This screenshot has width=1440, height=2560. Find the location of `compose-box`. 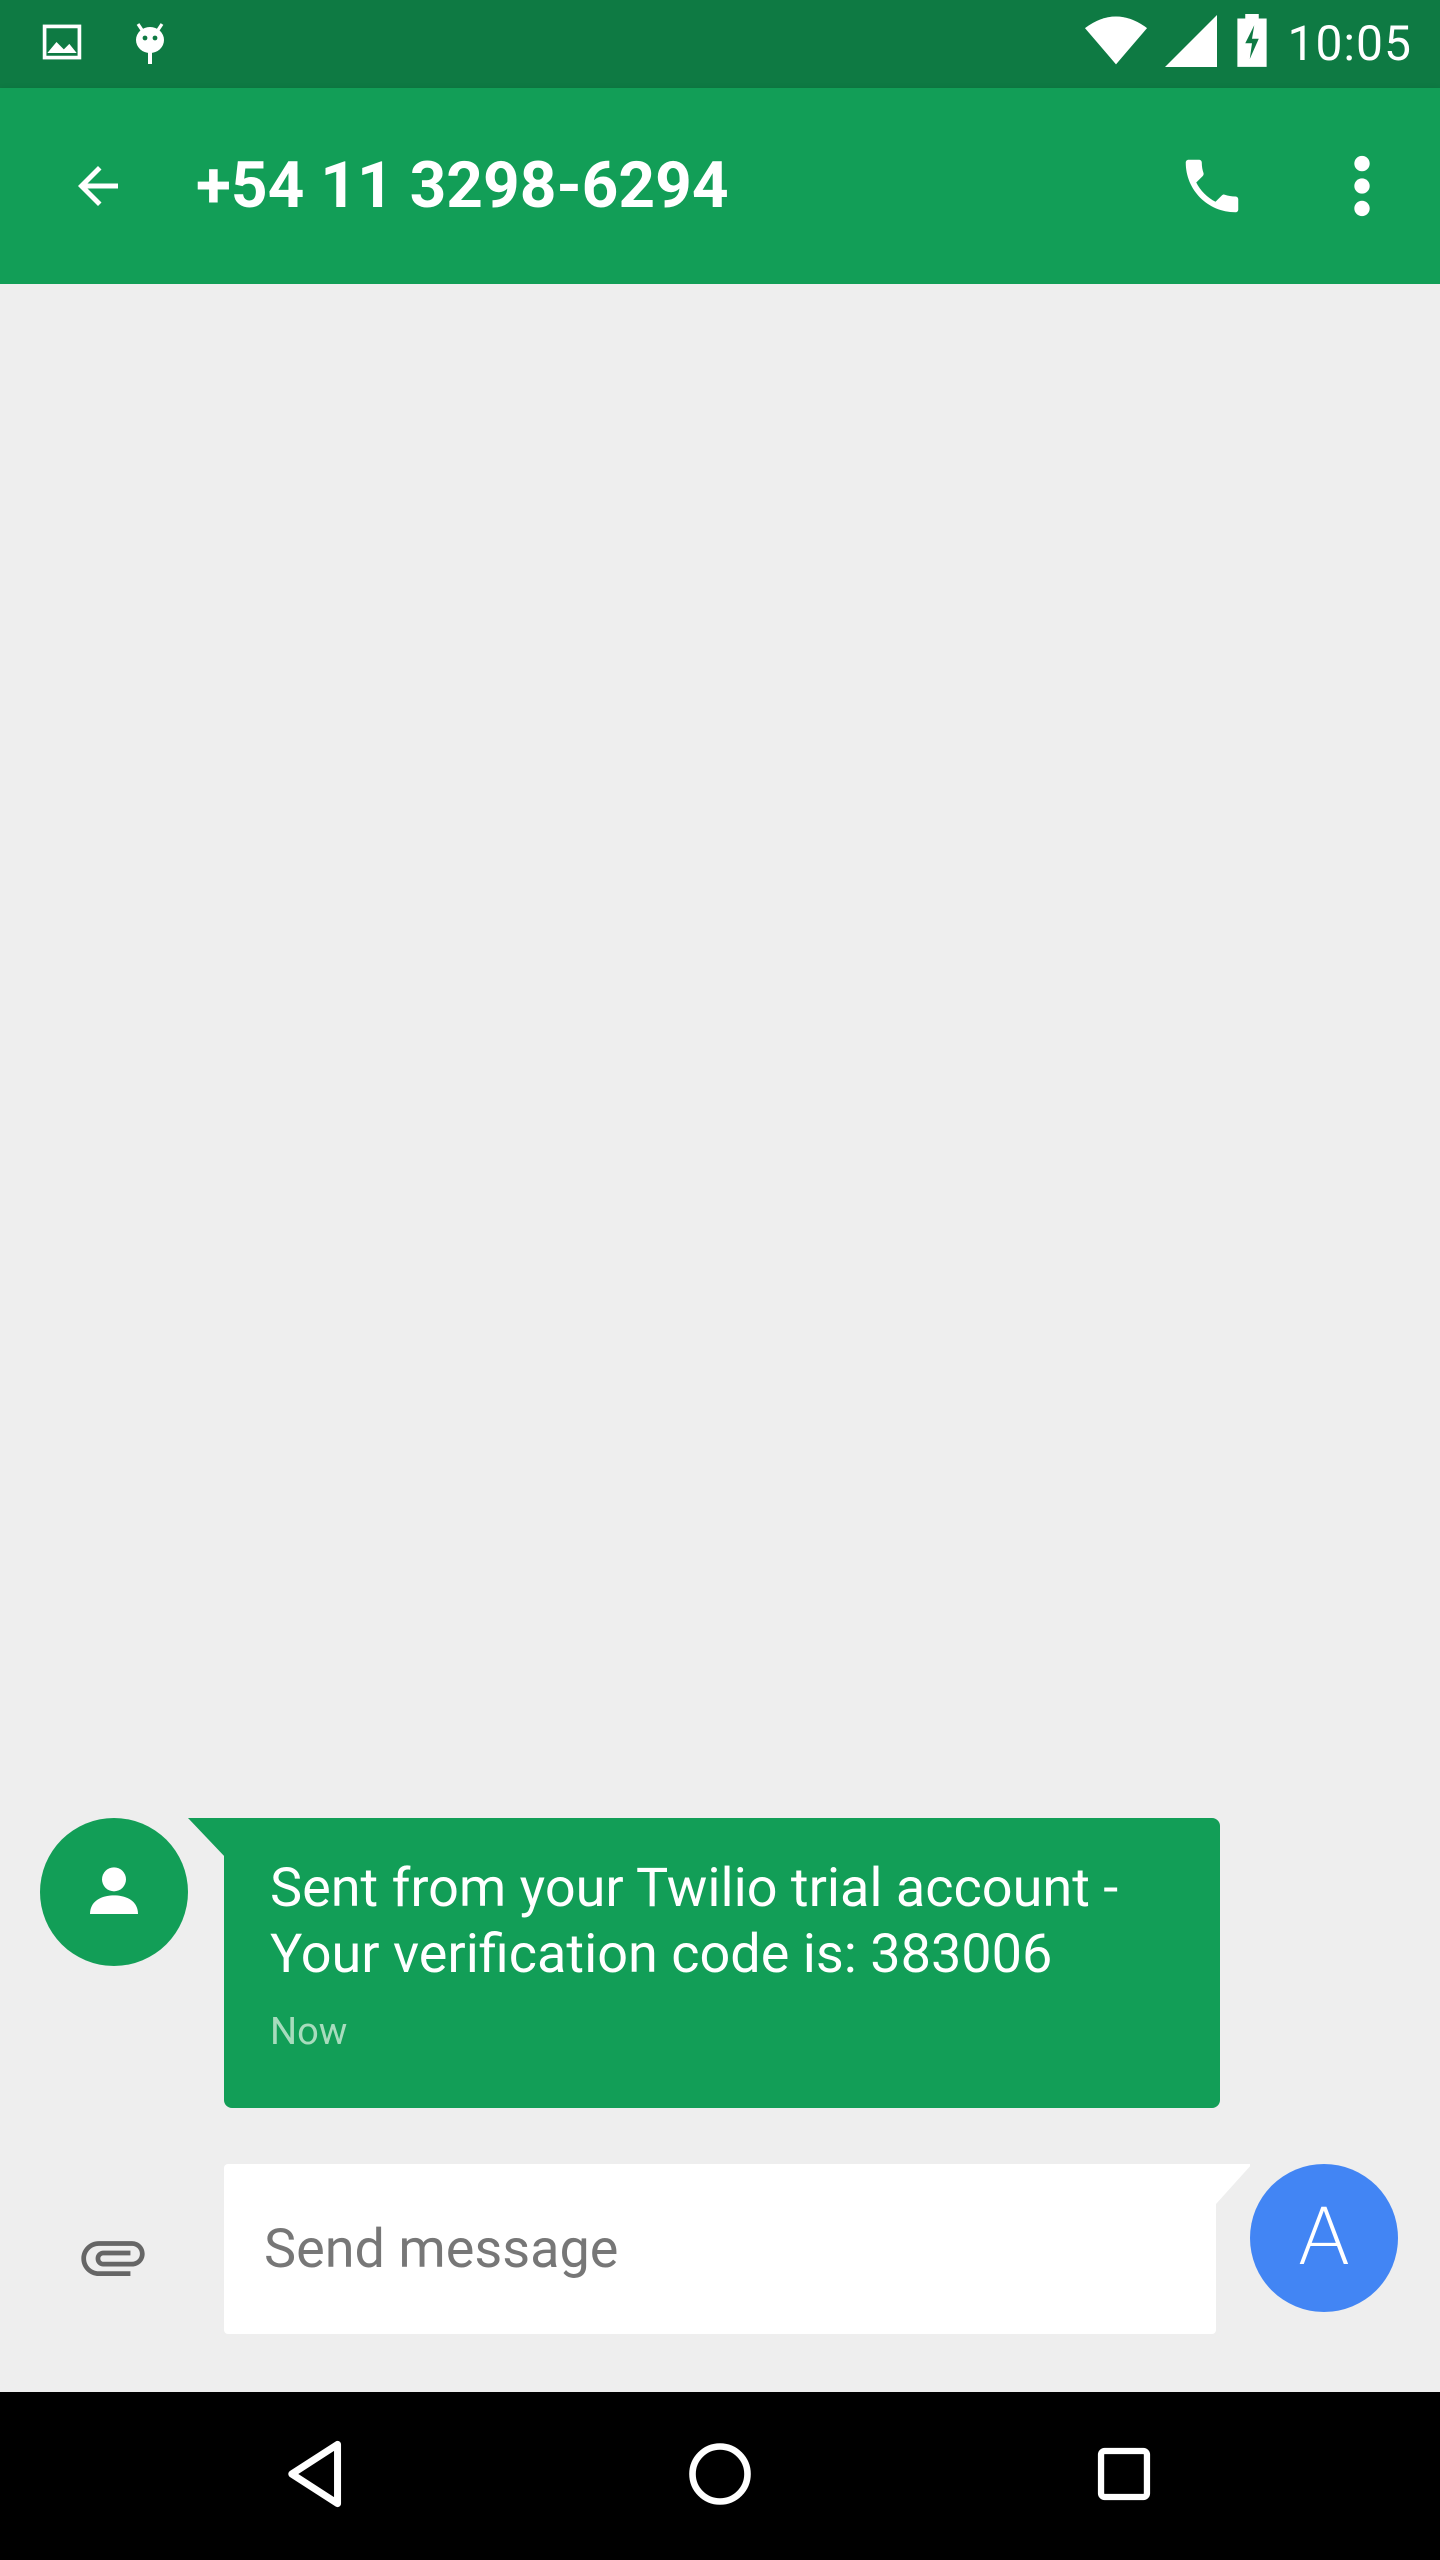

compose-box is located at coordinates (720, 2249).